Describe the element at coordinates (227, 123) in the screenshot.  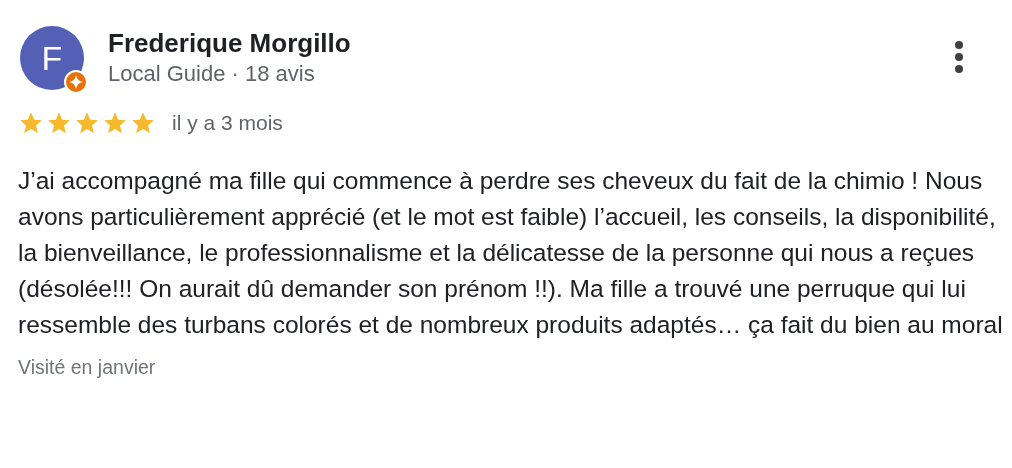
I see `review-date: il y a 3 mois` at that location.